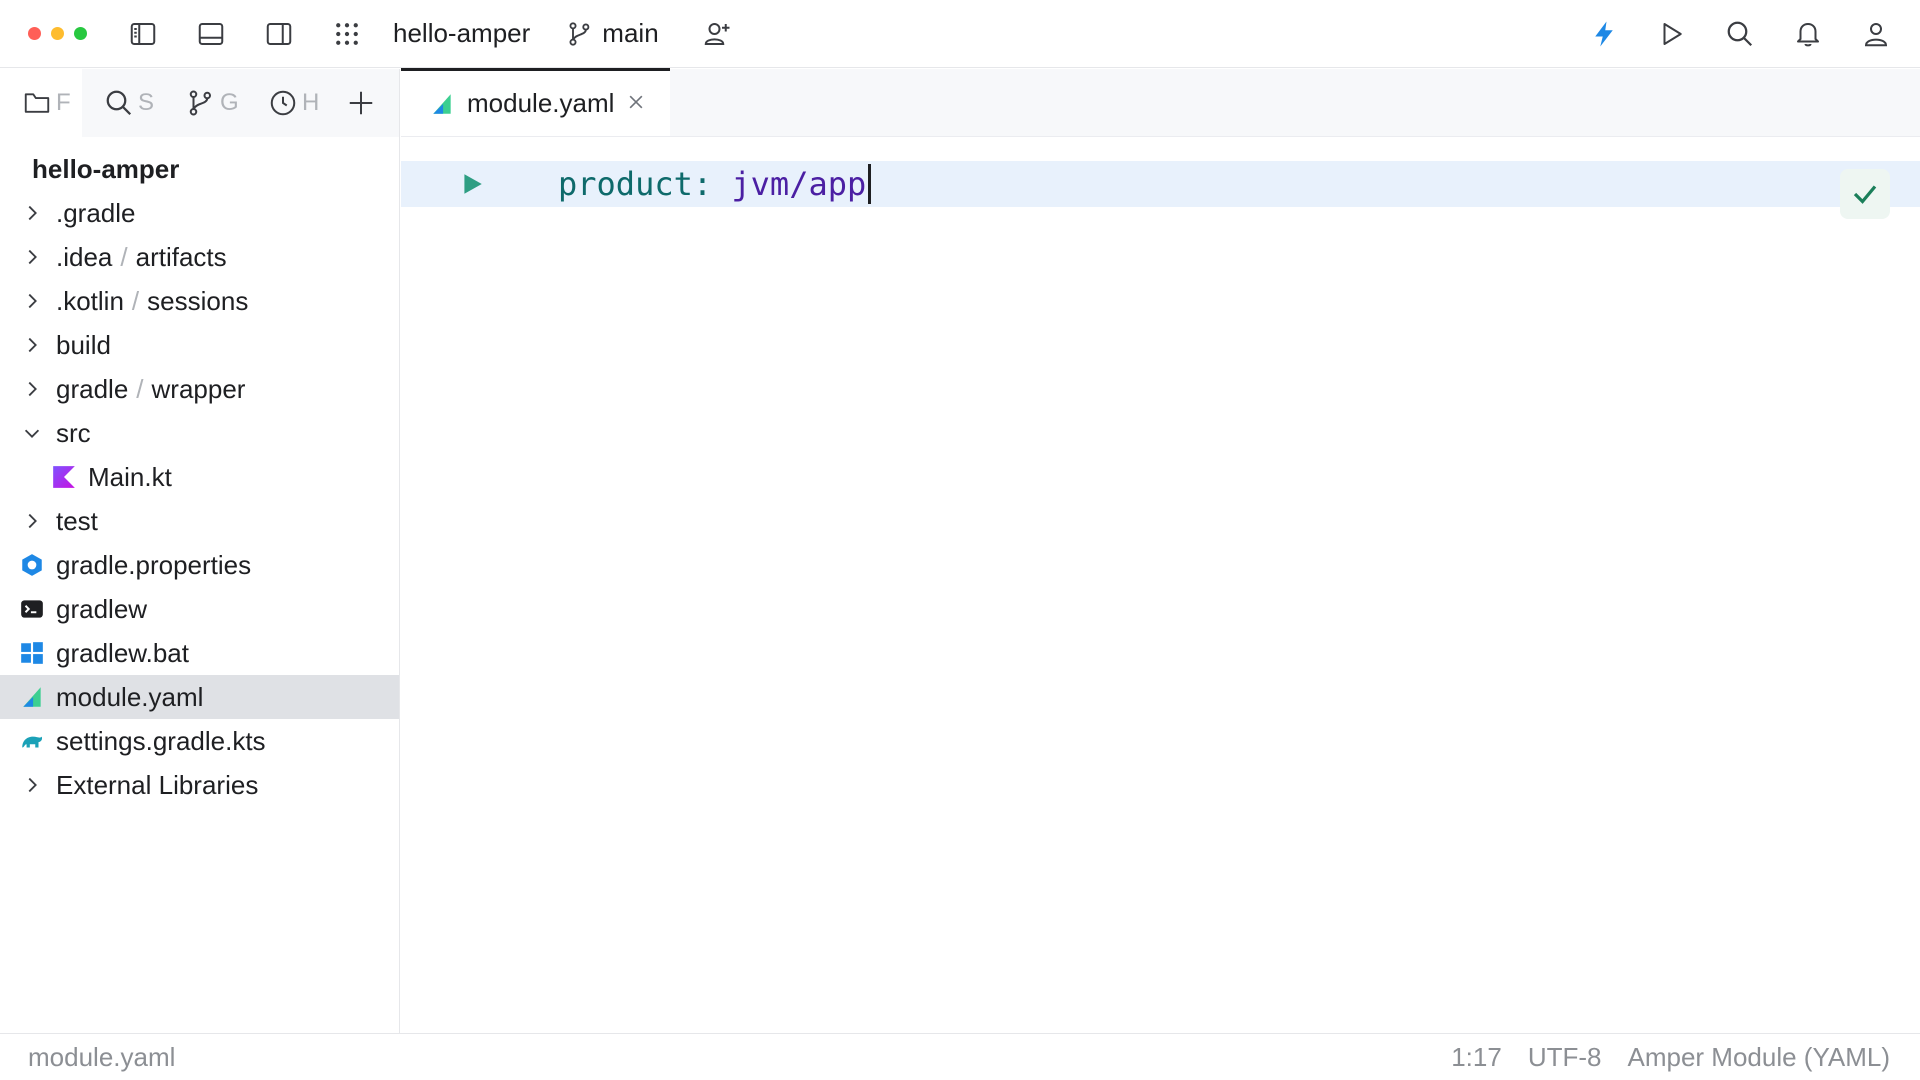 The image size is (1920, 1080). What do you see at coordinates (311, 102) in the screenshot?
I see `tab-label: H` at bounding box center [311, 102].